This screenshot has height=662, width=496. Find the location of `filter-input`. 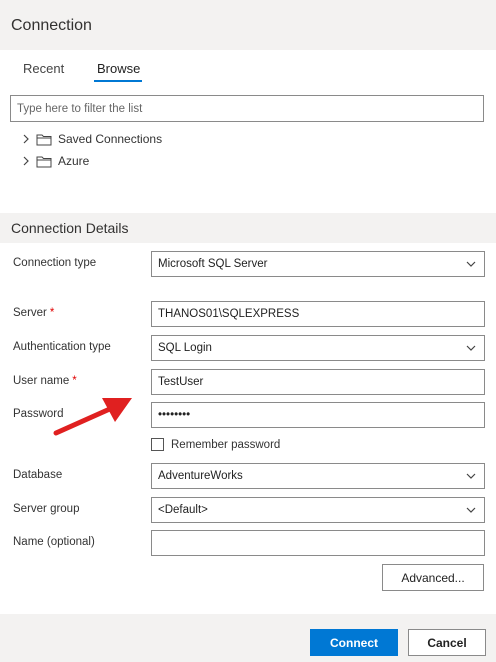

filter-input is located at coordinates (247, 108).